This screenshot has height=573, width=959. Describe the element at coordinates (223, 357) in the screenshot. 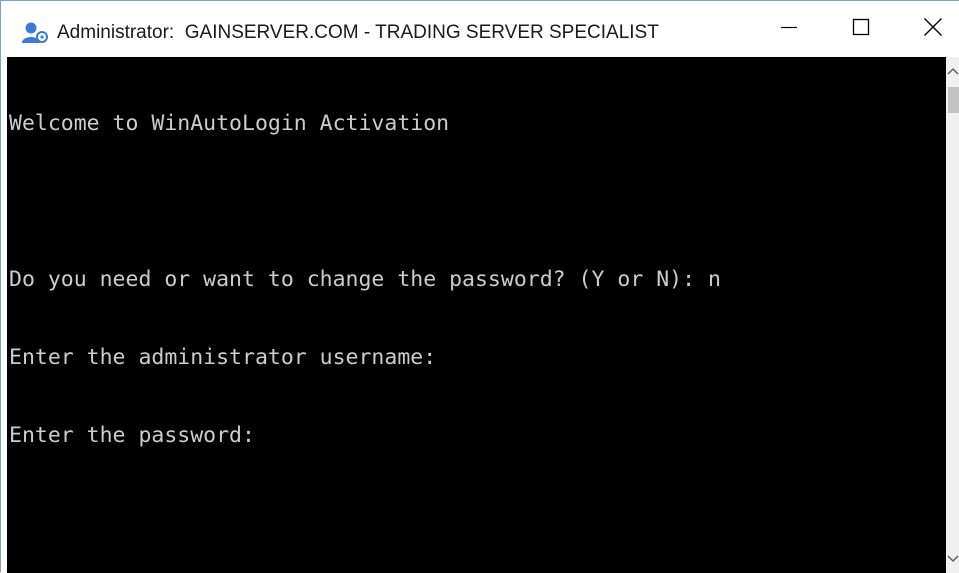

I see `console-line: Enter the administrator username:` at that location.